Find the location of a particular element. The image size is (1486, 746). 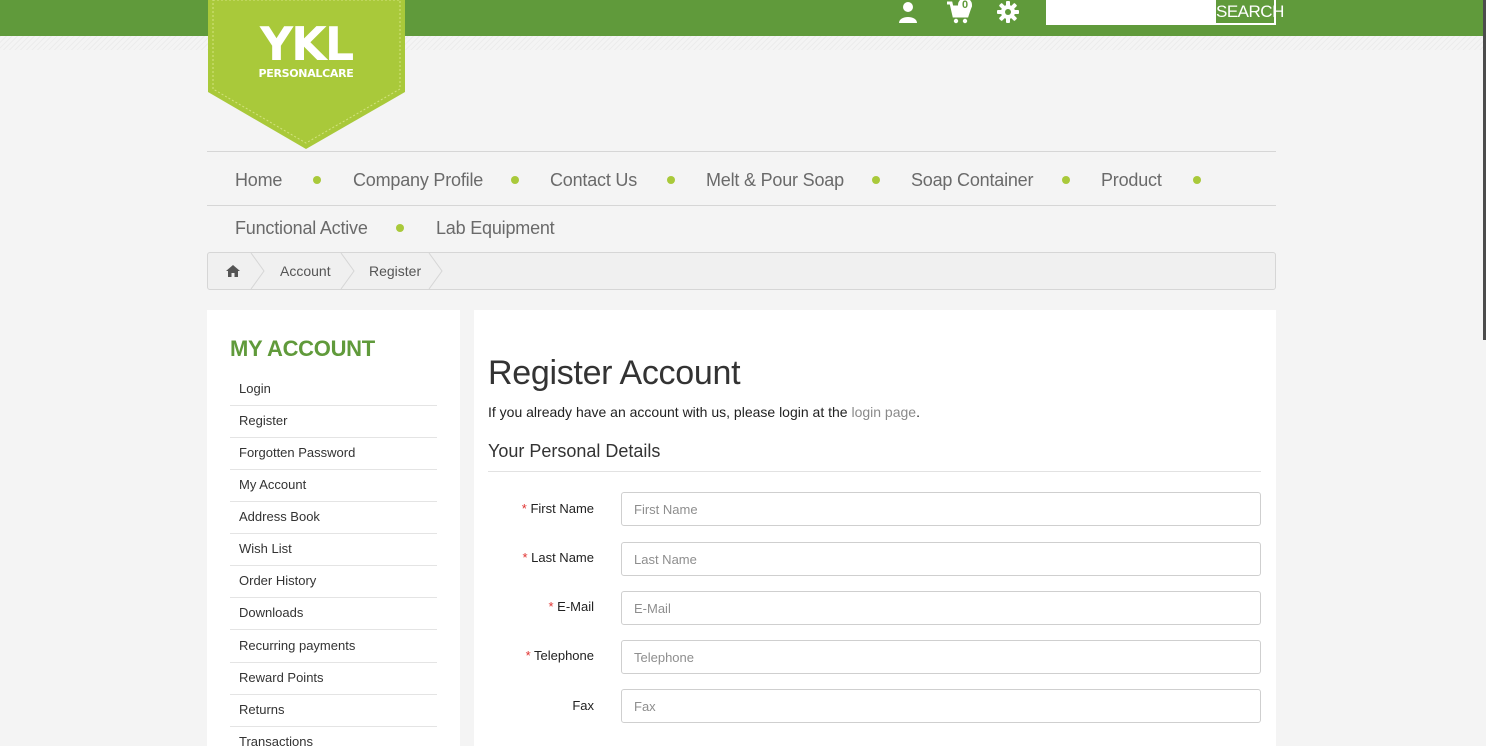

fax-field is located at coordinates (941, 706).